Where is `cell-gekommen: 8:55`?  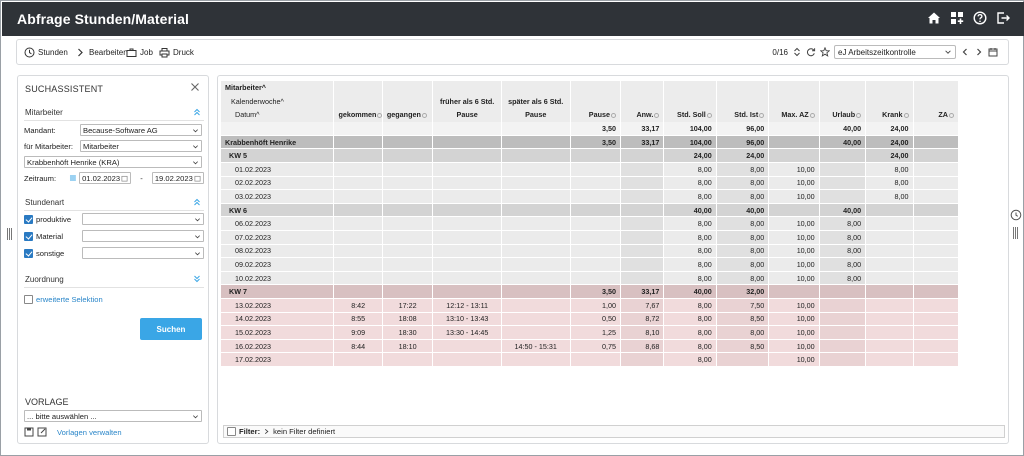
cell-gekommen: 8:55 is located at coordinates (358, 319).